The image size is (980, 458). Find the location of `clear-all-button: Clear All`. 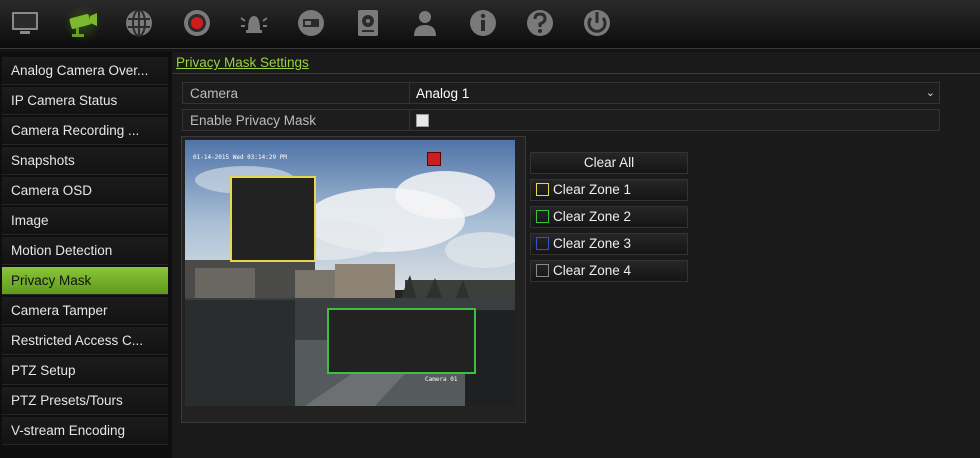

clear-all-button: Clear All is located at coordinates (609, 163).